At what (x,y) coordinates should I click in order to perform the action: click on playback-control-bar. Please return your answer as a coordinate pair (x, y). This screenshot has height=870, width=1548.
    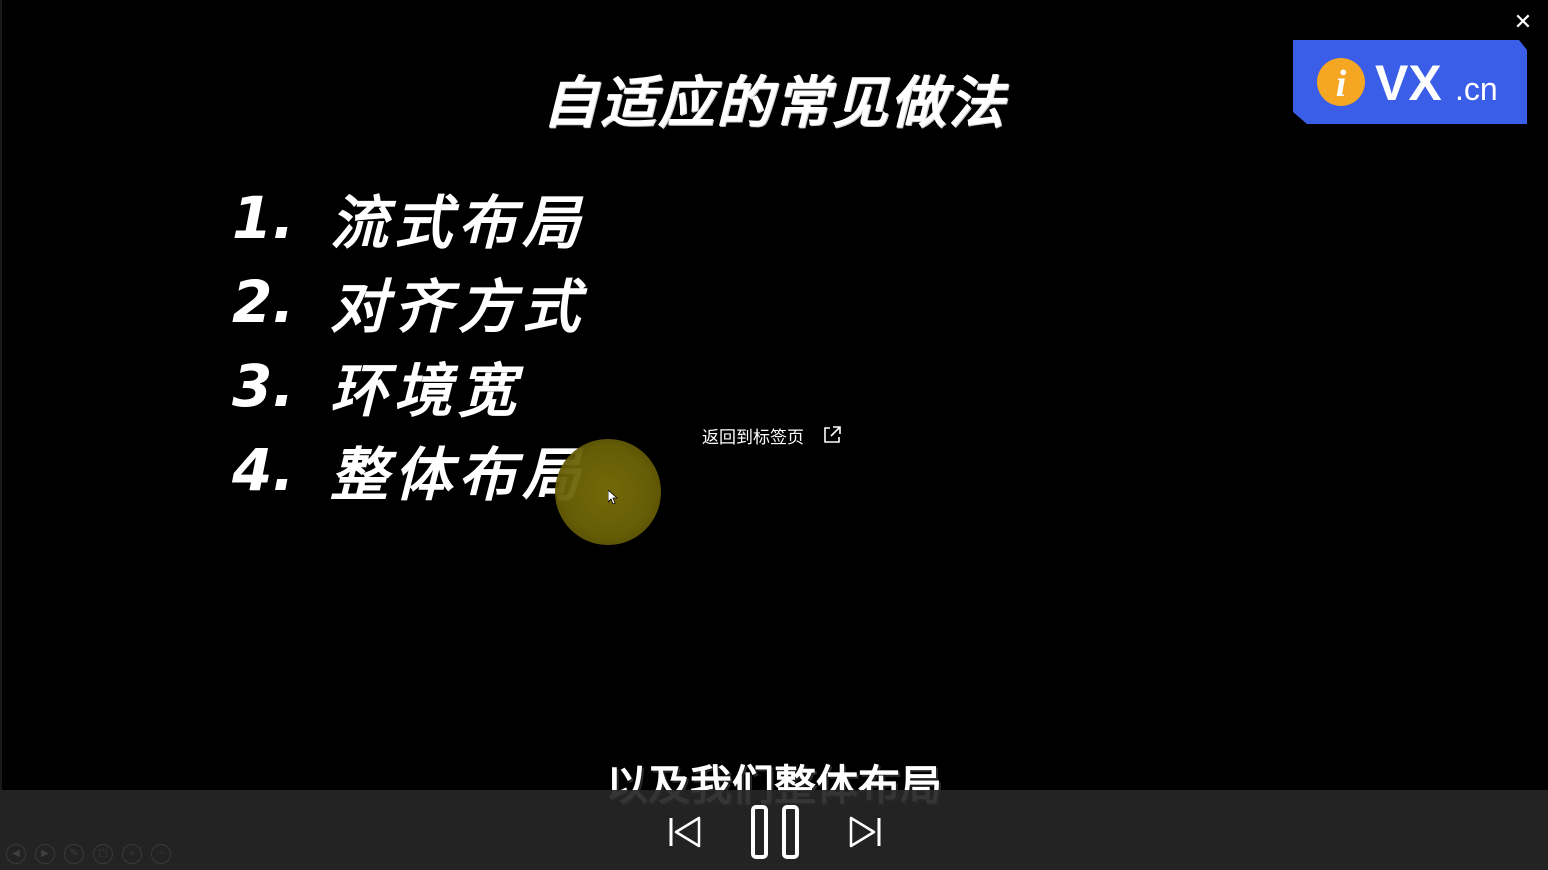
    Looking at the image, I should click on (774, 830).